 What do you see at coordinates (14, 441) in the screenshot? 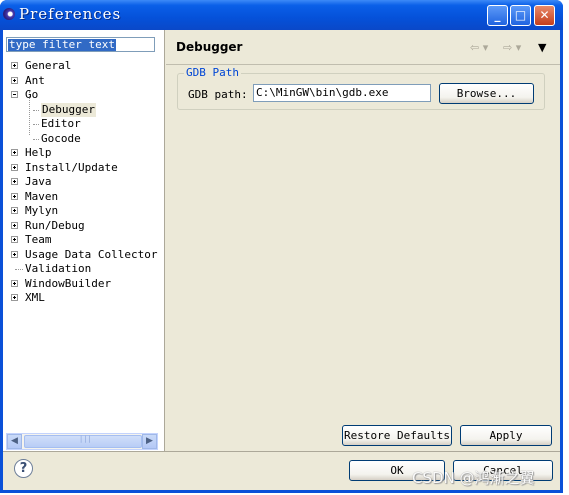
I see `scroll-left-icon: ◀` at bounding box center [14, 441].